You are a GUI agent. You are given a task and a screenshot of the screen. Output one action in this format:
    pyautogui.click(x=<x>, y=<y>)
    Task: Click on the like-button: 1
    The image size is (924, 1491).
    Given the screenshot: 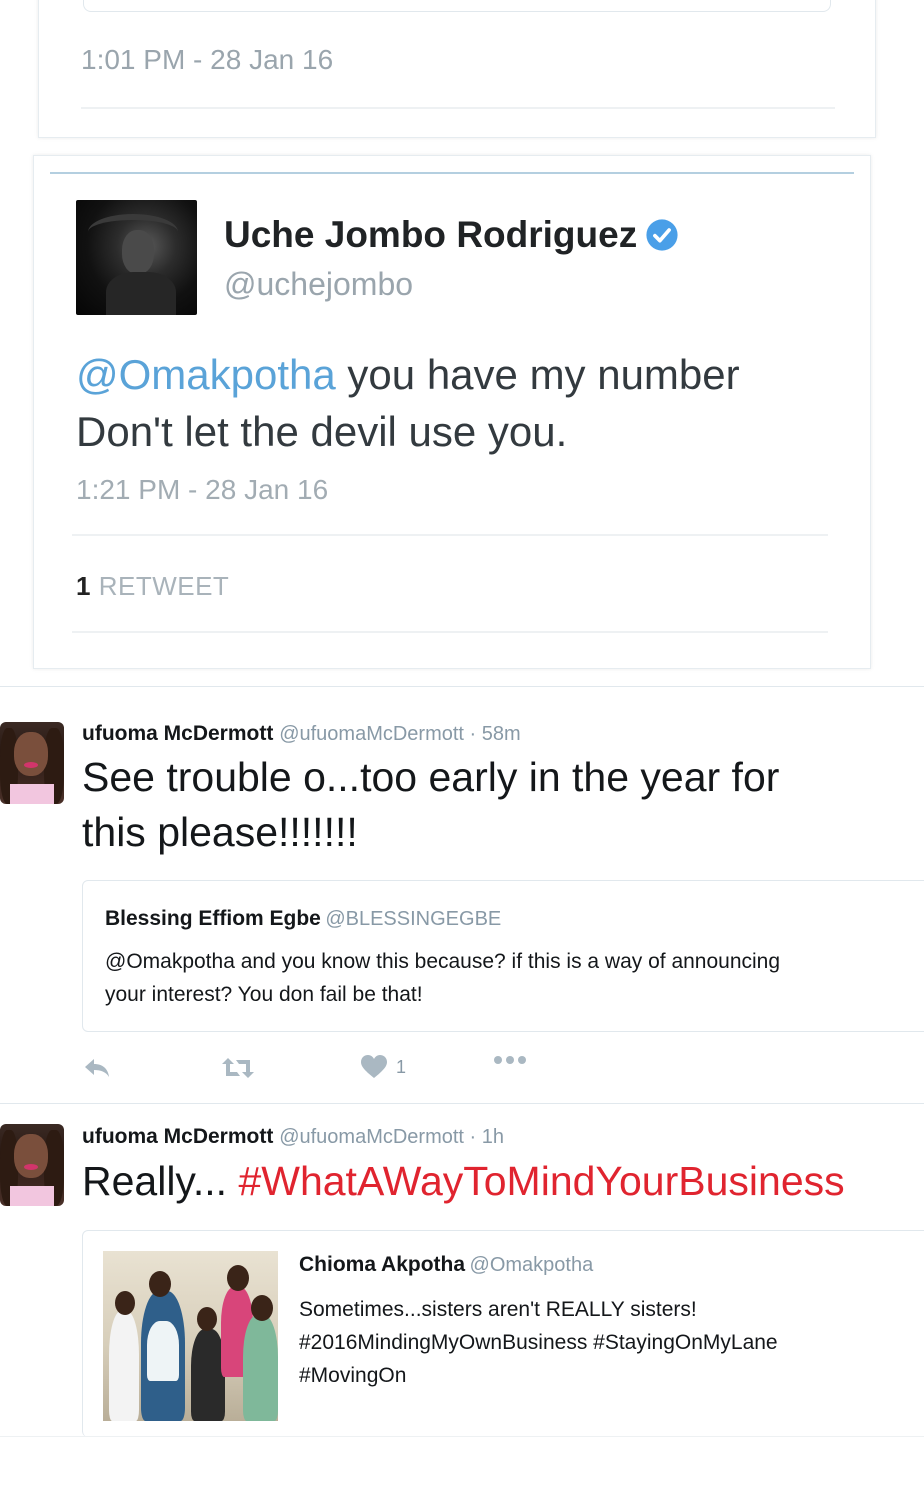 What is the action you would take?
    pyautogui.click(x=383, y=1067)
    